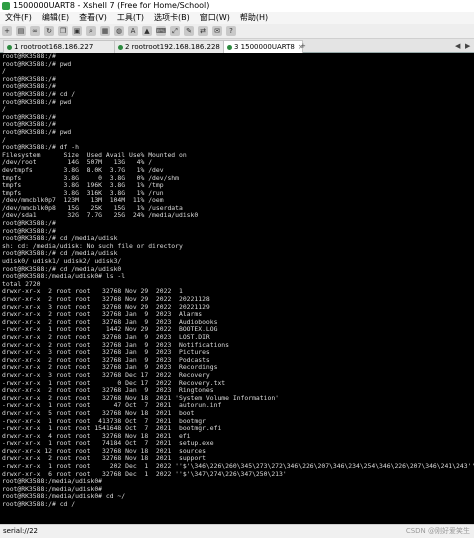 Image resolution: width=474 pixels, height=538 pixels. What do you see at coordinates (133, 31) in the screenshot?
I see `font-icon: A` at bounding box center [133, 31].